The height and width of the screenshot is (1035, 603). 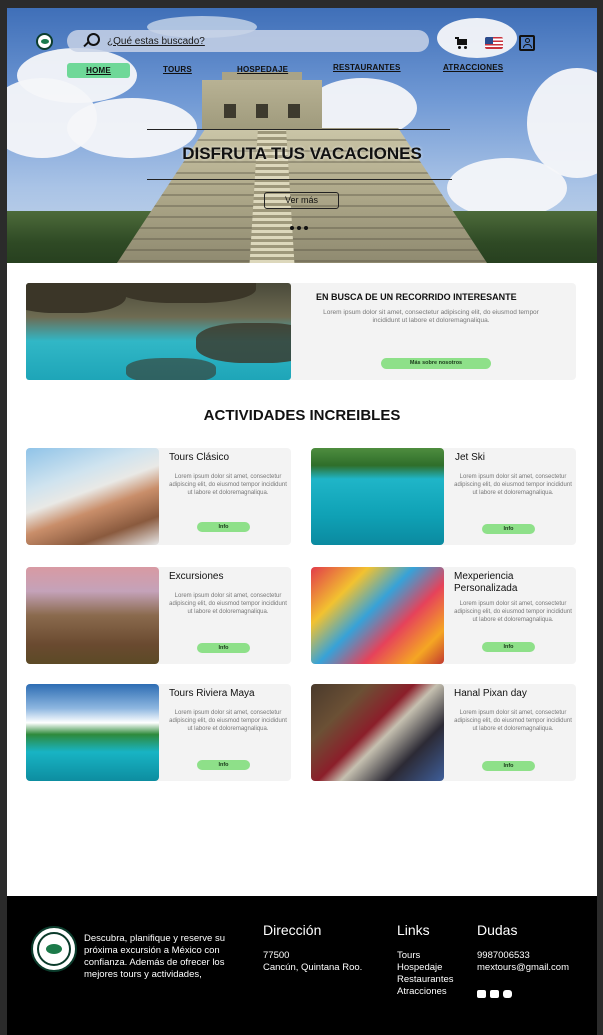 What do you see at coordinates (156, 41) in the screenshot?
I see `search-input: ¿Qué estas buscado?` at bounding box center [156, 41].